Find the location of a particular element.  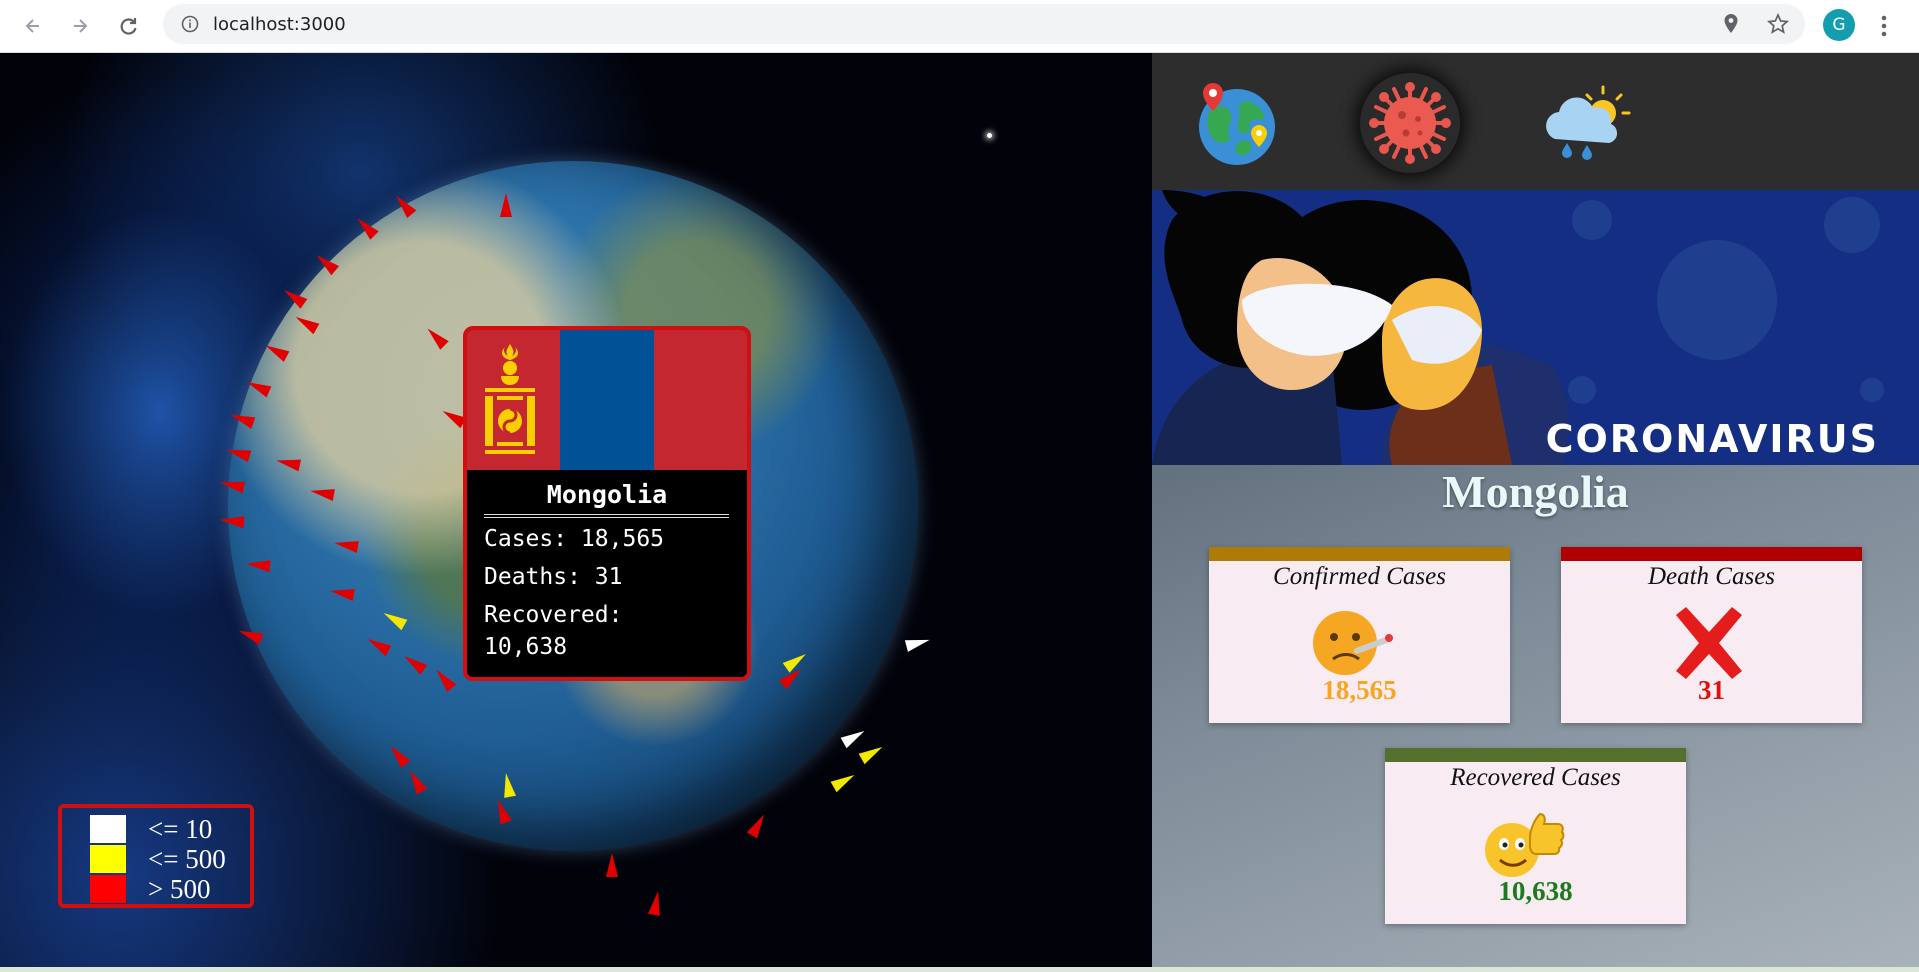

more-menu-icon is located at coordinates (1884, 26).